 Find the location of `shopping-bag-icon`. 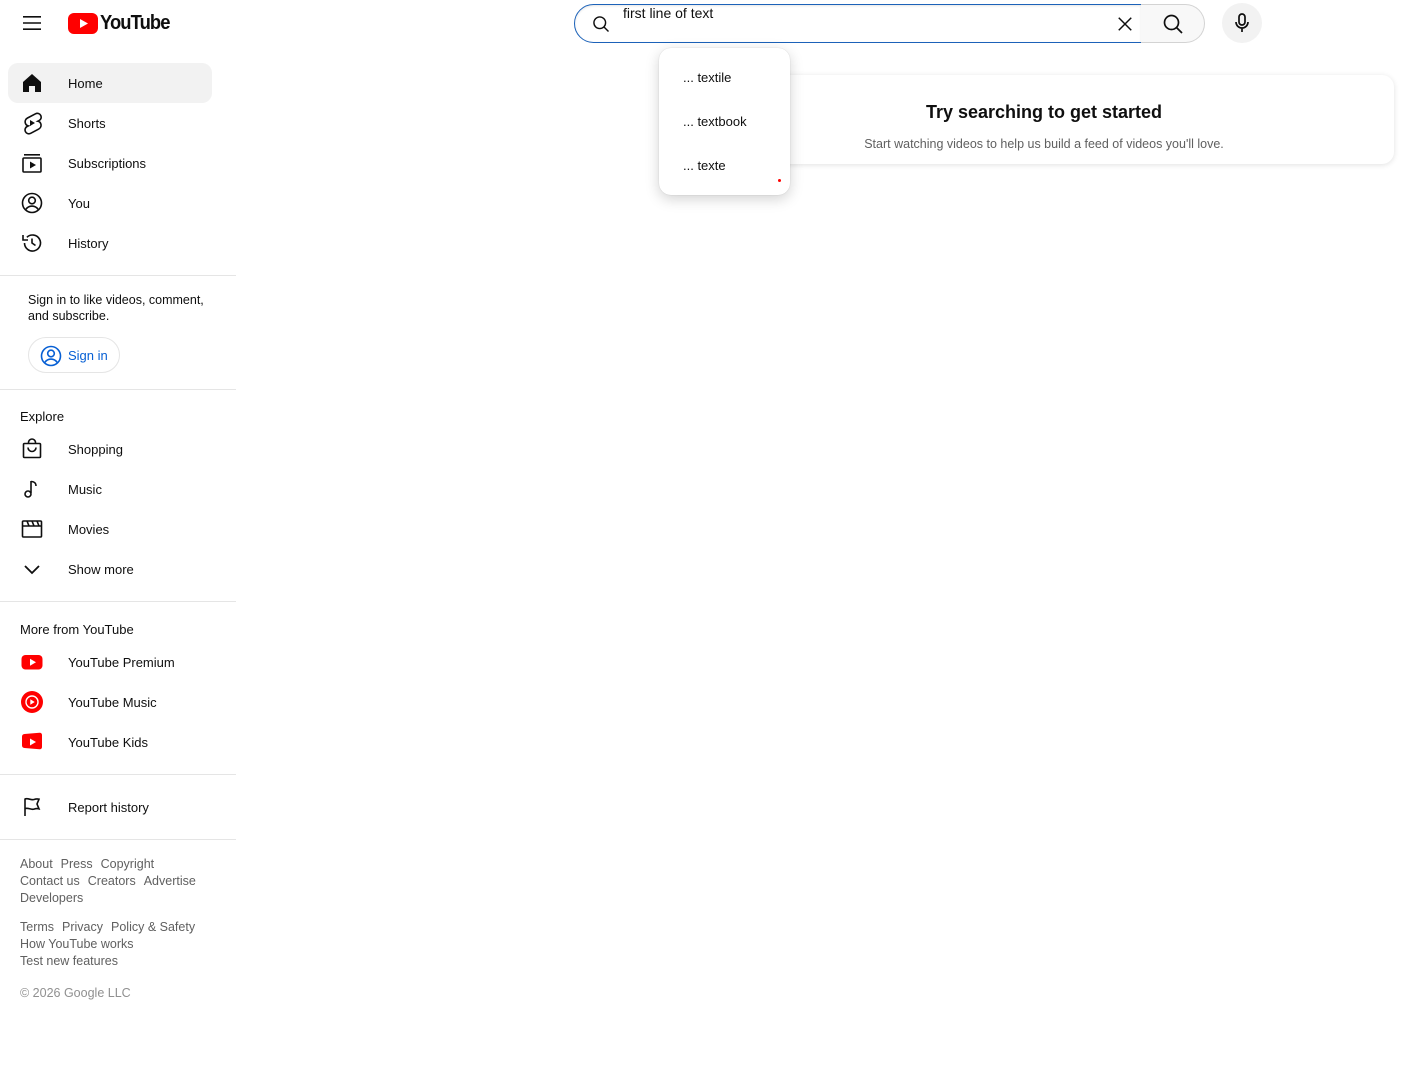

shopping-bag-icon is located at coordinates (32, 449).